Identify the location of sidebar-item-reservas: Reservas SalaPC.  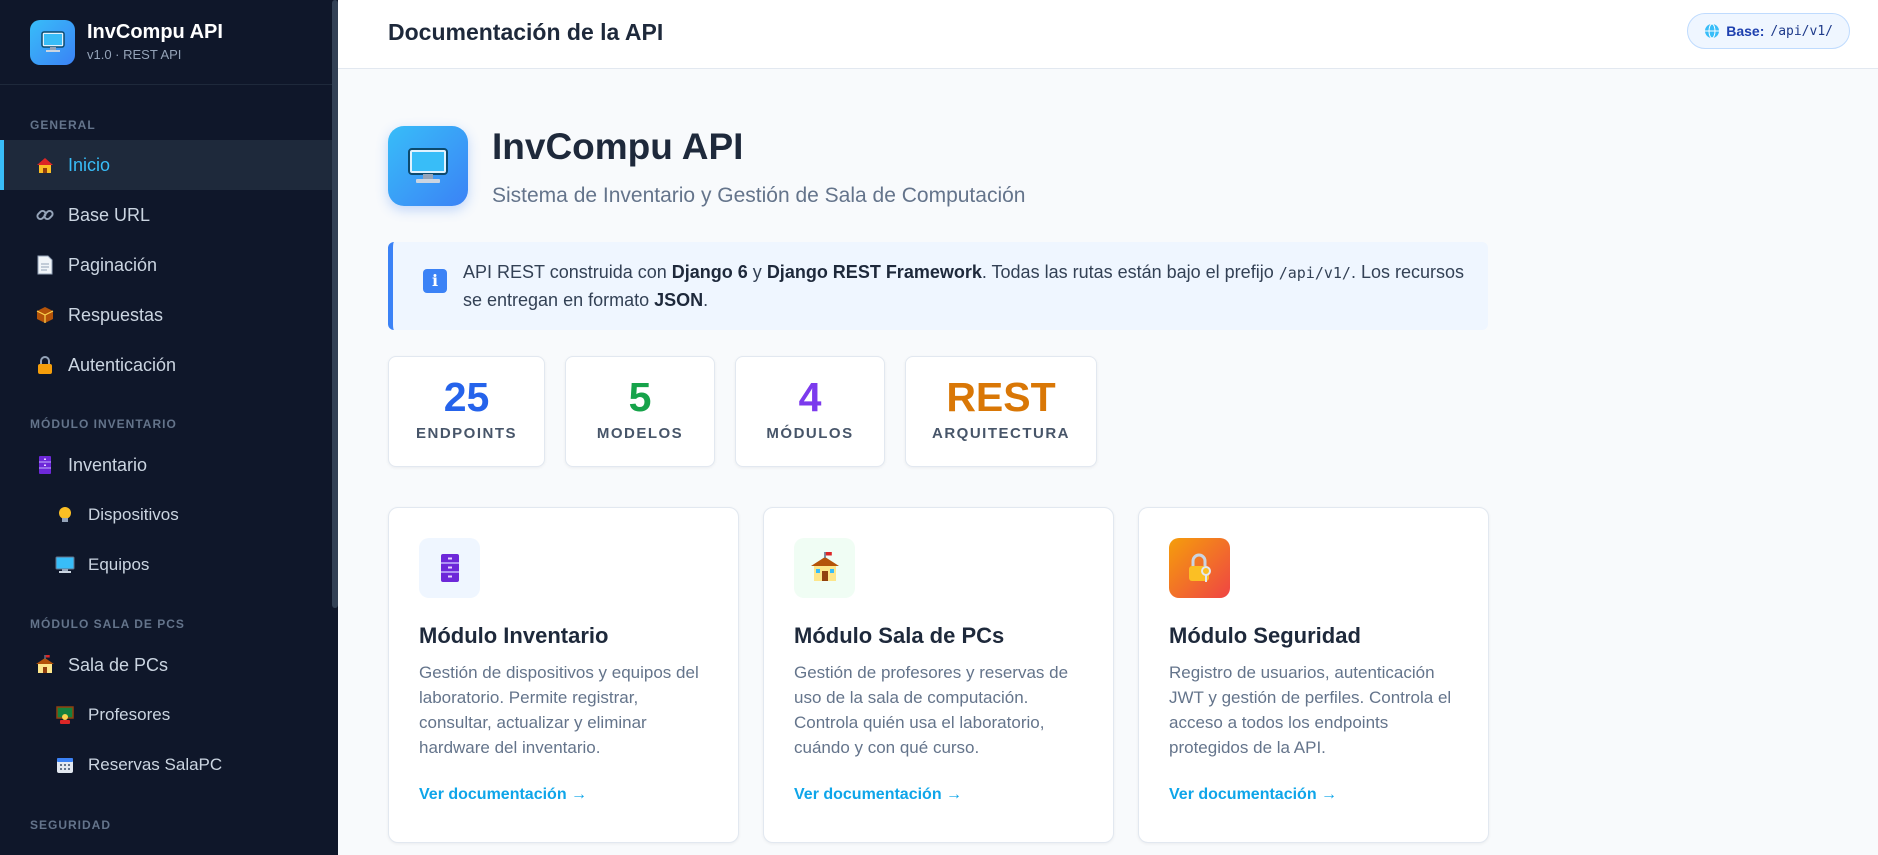
(166, 765).